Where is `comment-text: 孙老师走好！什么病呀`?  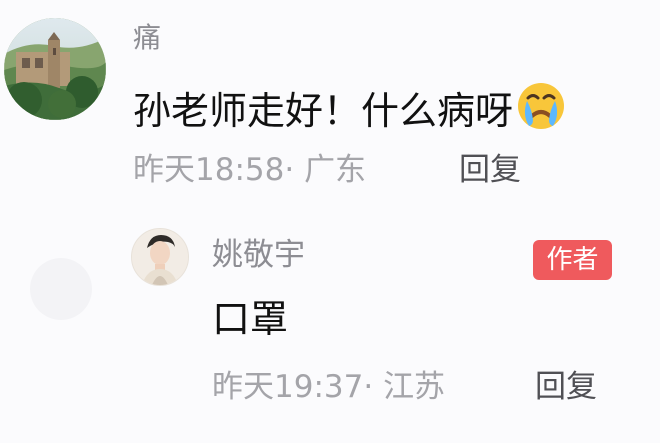
comment-text: 孙老师走好！什么病呀 is located at coordinates (350, 106).